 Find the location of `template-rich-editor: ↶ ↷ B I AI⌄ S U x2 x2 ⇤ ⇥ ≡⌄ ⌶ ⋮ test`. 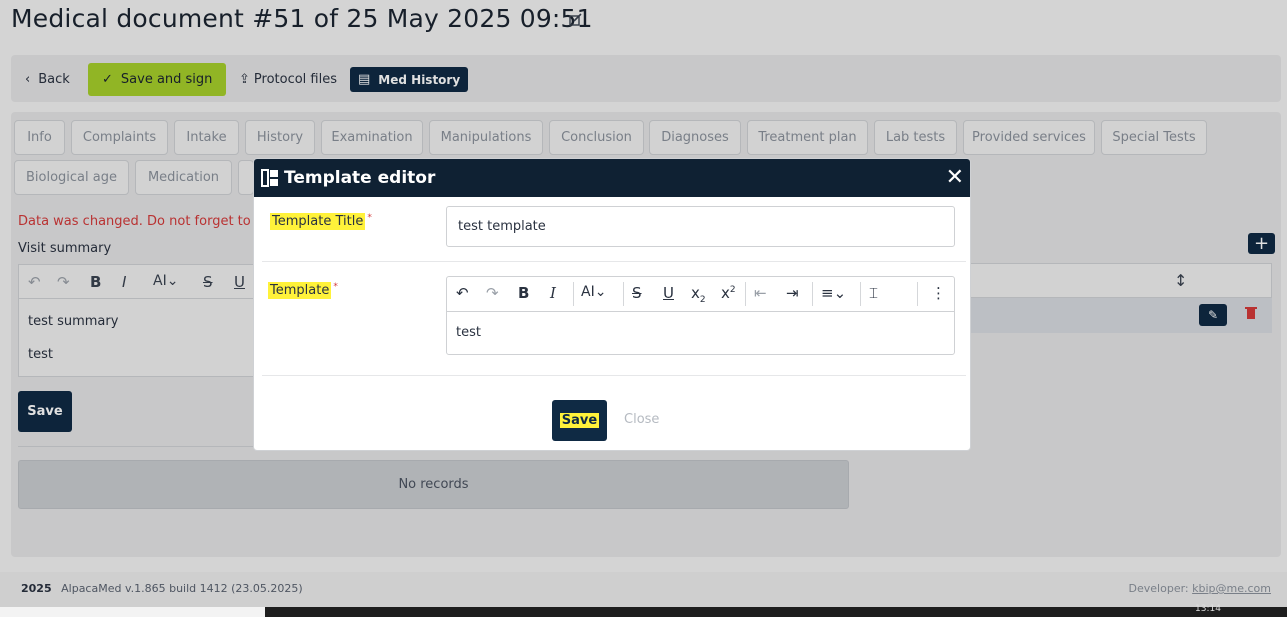

template-rich-editor: ↶ ↷ B I AI⌄ S U x2 x2 ⇤ ⇥ ≡⌄ ⌶ ⋮ test is located at coordinates (700, 315).